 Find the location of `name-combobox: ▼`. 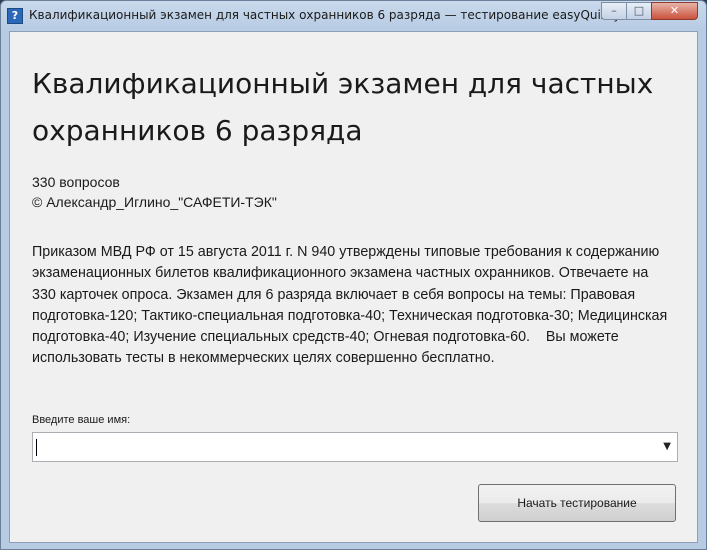

name-combobox: ▼ is located at coordinates (355, 447).